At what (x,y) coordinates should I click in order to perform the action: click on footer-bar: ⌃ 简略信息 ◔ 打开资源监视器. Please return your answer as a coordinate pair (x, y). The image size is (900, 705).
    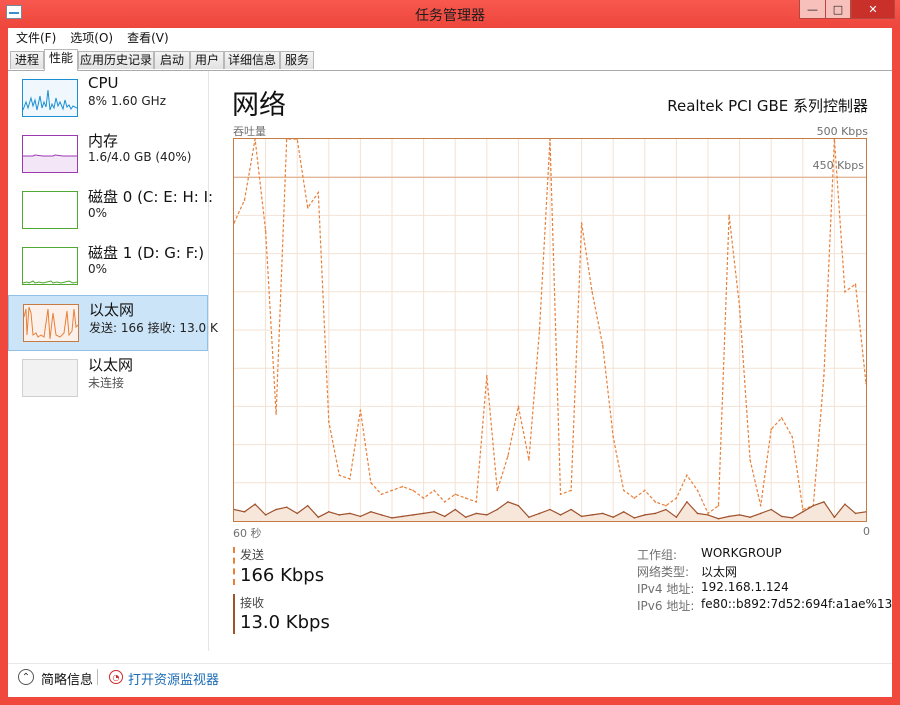
    Looking at the image, I should click on (450, 680).